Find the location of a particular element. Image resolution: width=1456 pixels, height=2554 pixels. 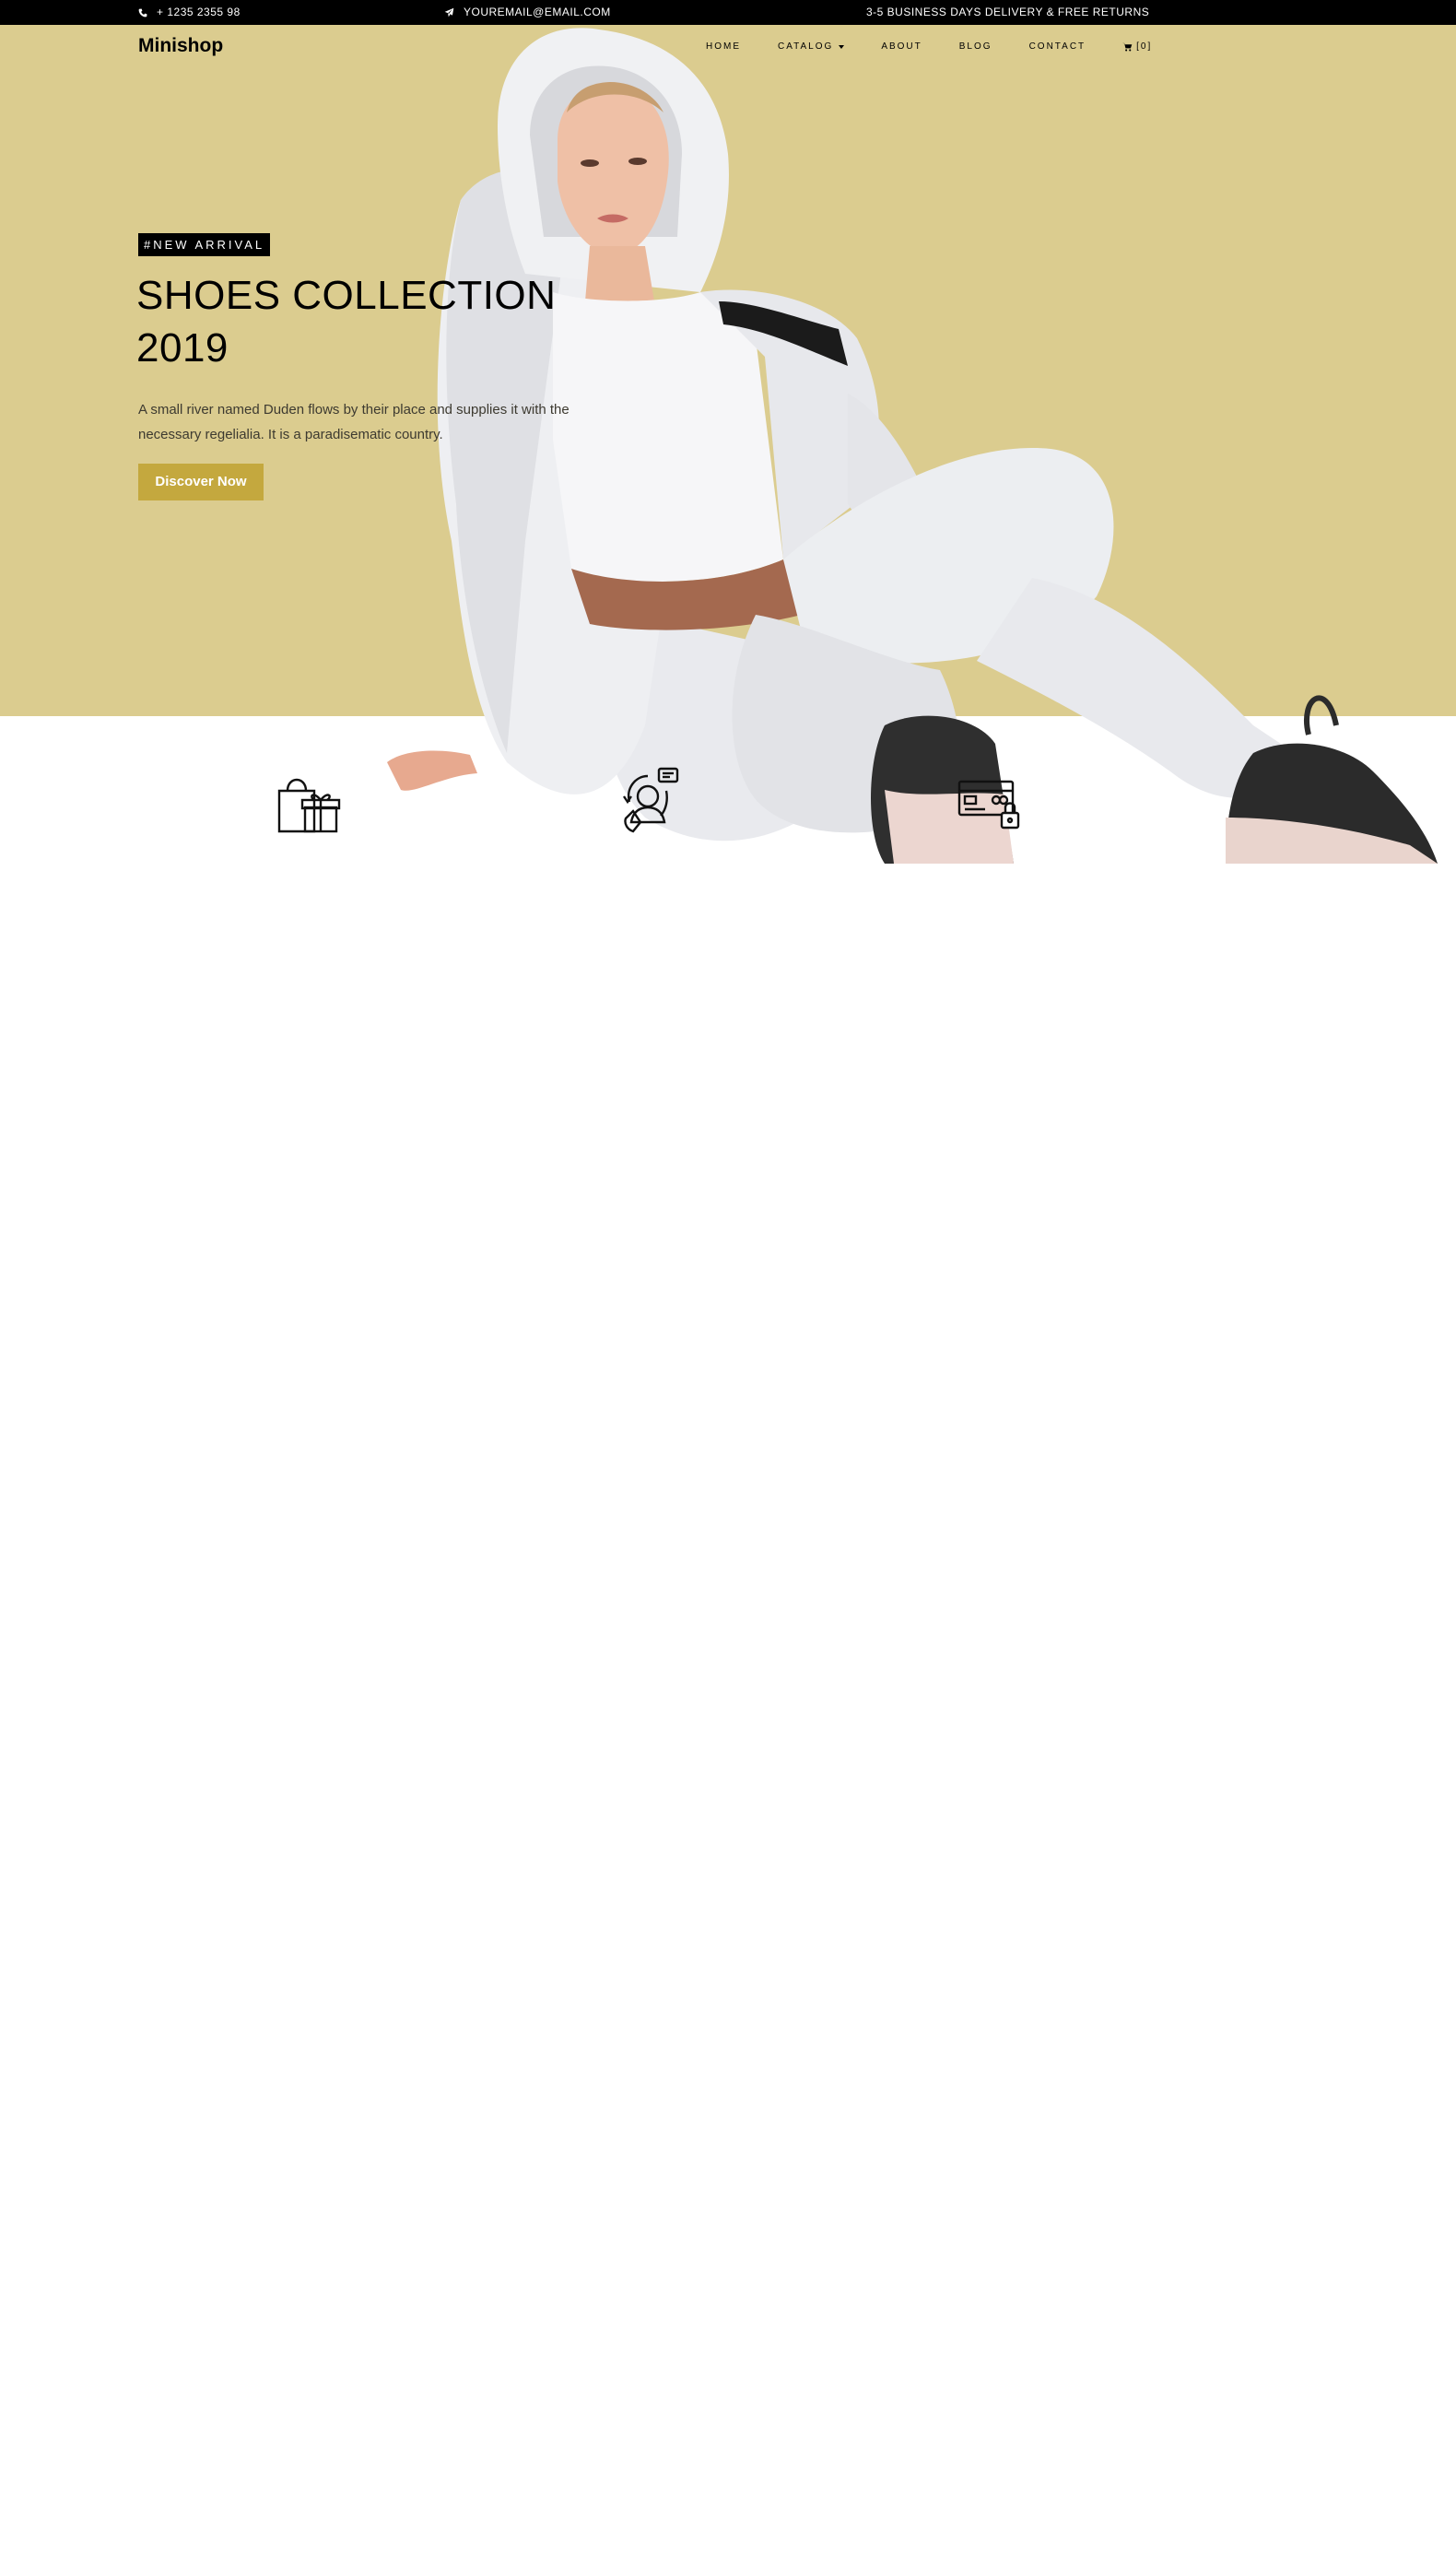

nav-catalog-label: CATALOG is located at coordinates (806, 46).